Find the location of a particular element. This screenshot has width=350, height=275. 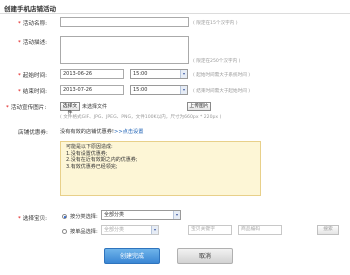

product-code-input: 商品编码 is located at coordinates (260, 230).